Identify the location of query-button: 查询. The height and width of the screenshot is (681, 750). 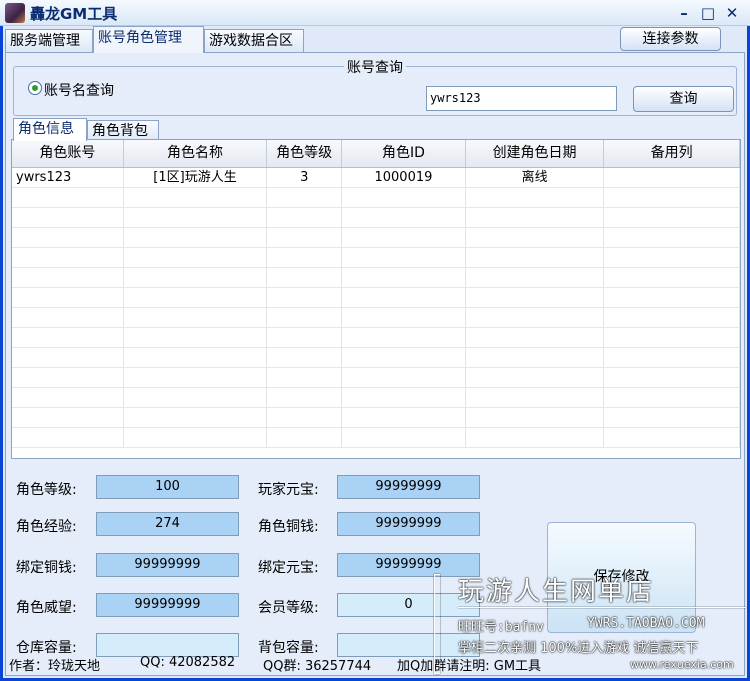
(683, 99).